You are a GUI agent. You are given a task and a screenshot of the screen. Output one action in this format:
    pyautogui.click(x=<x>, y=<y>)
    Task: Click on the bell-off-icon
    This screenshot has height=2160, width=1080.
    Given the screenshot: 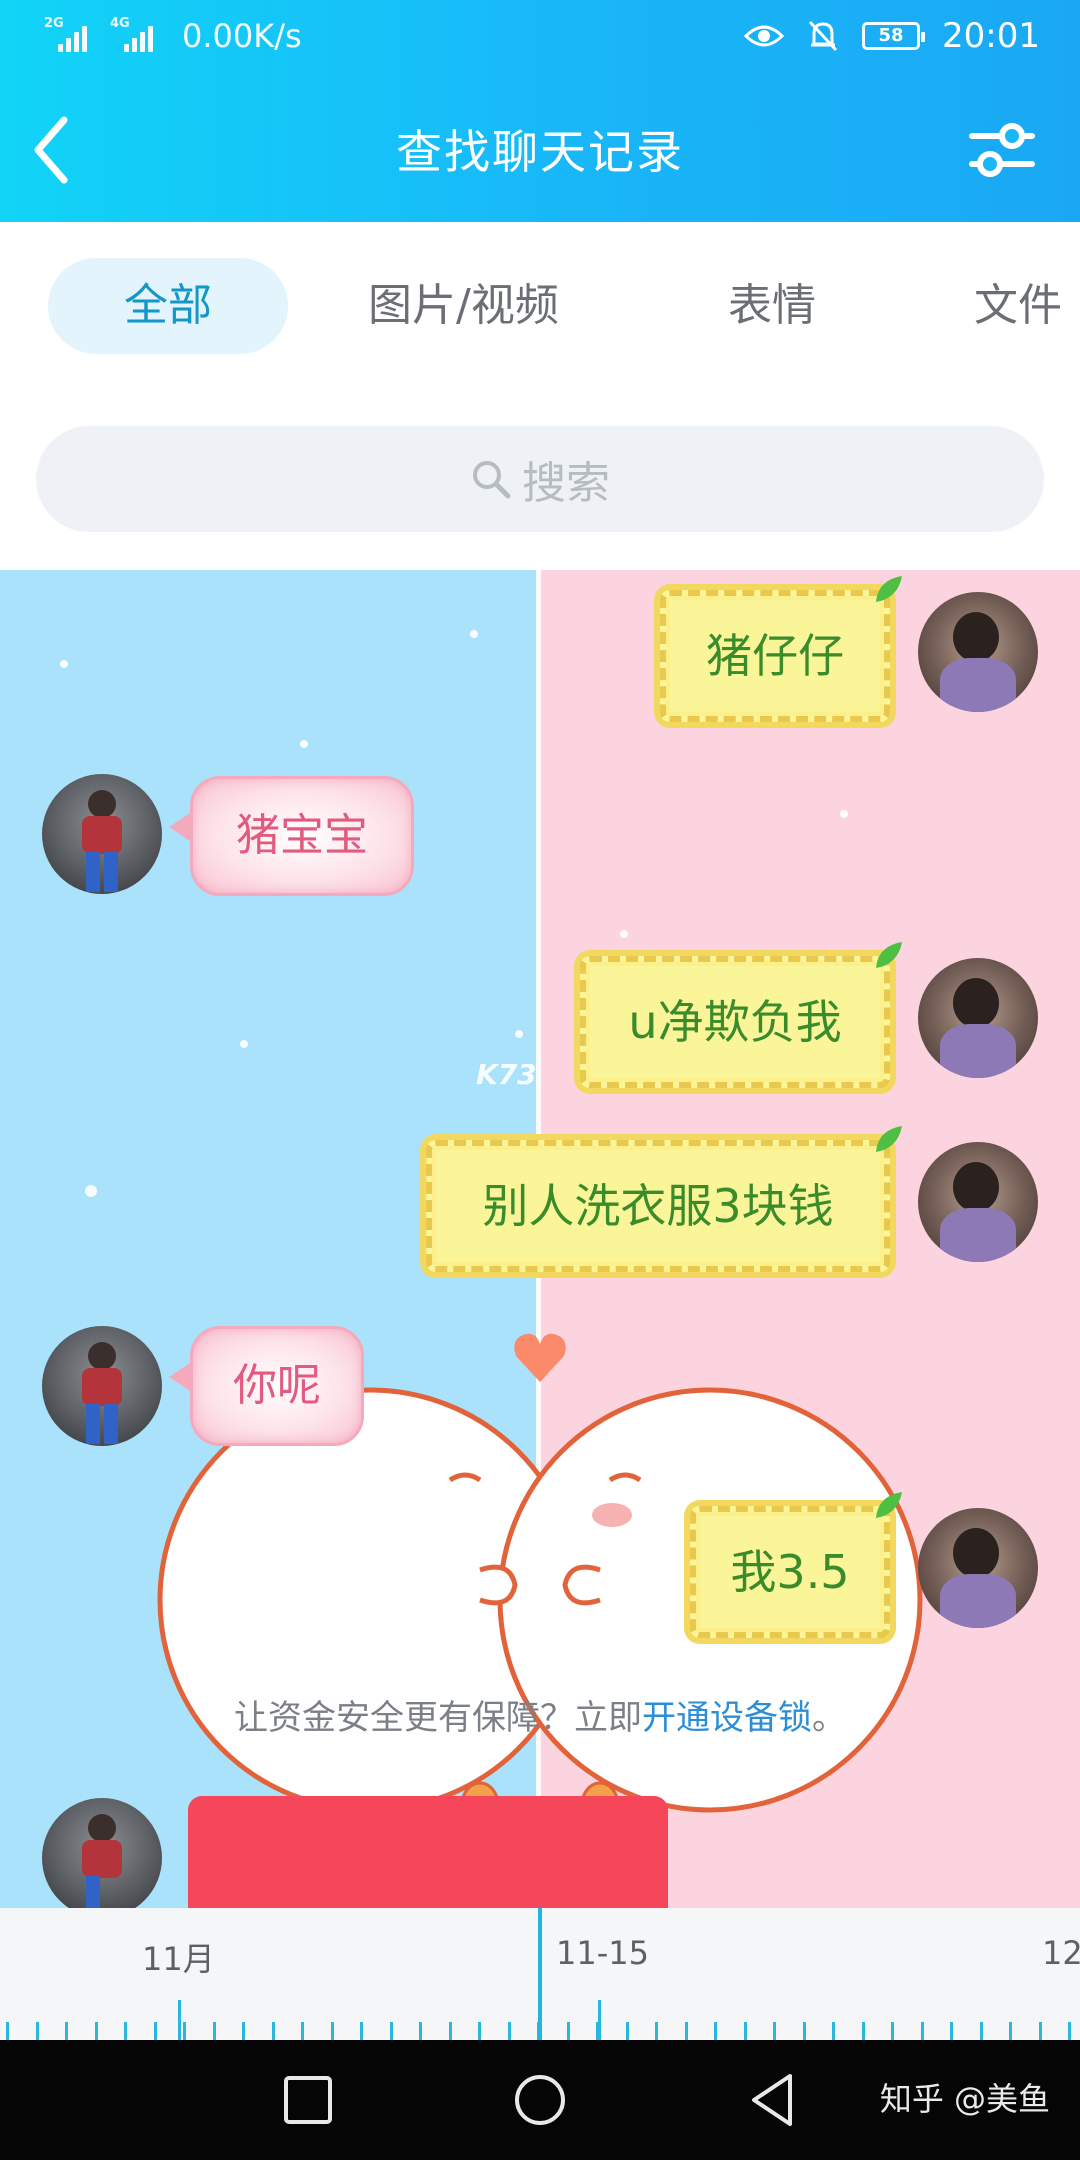 What is the action you would take?
    pyautogui.click(x=823, y=36)
    